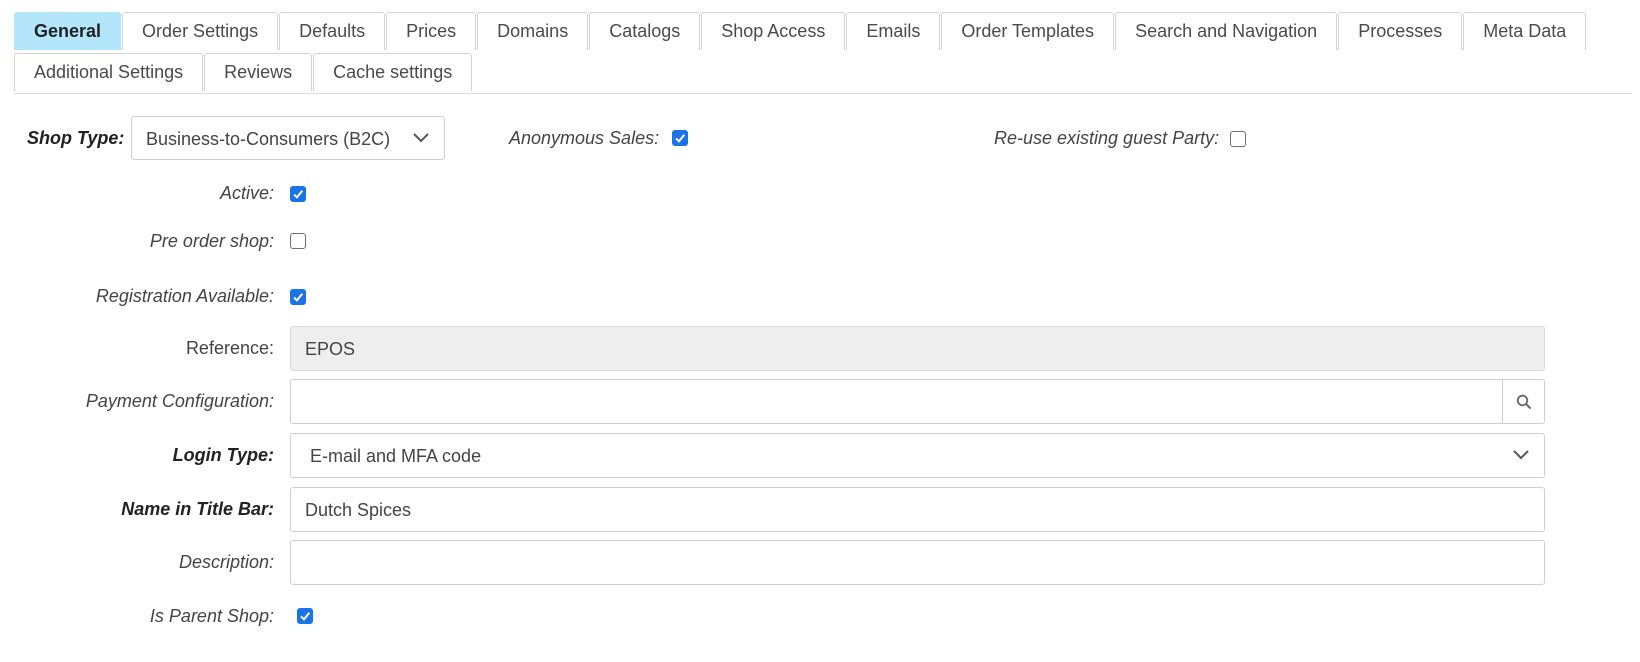  I want to click on login-type-label: Login Type:, so click(223, 455).